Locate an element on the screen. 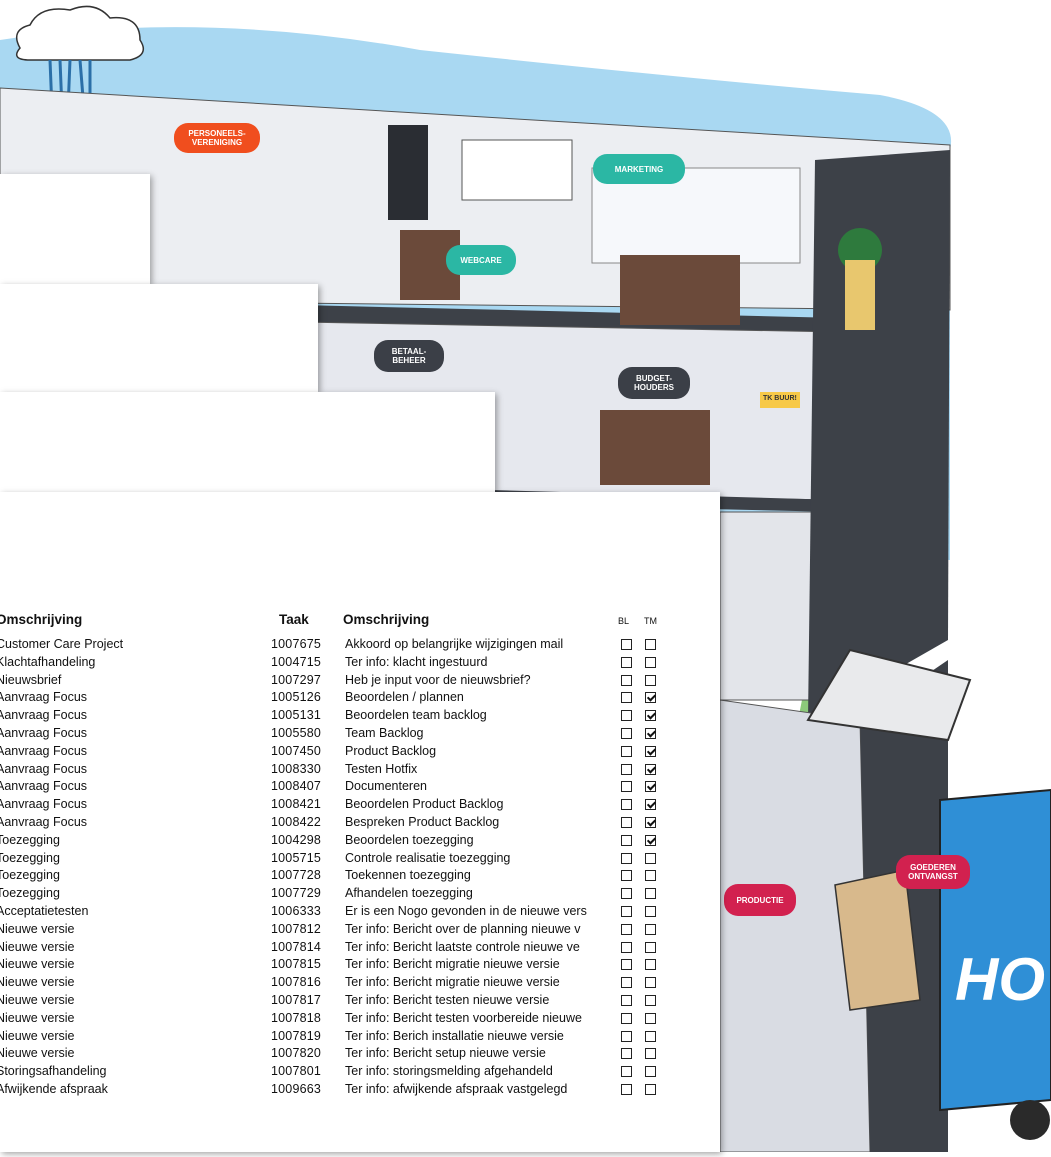 The image size is (1051, 1157). cell-description: Ter info: afwijkende afspraak vastgelegd is located at coordinates (456, 1089).